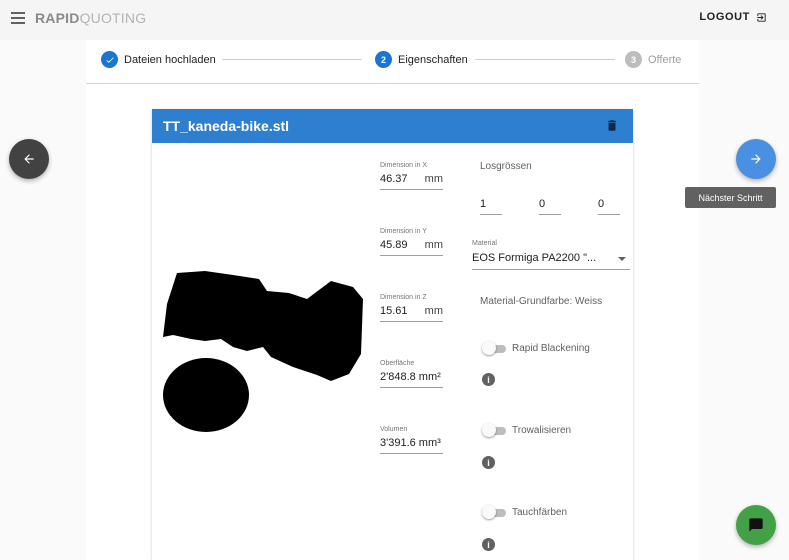 Image resolution: width=789 pixels, height=560 pixels. Describe the element at coordinates (724, 17) in the screenshot. I see `logout-label: LOGOUT` at that location.